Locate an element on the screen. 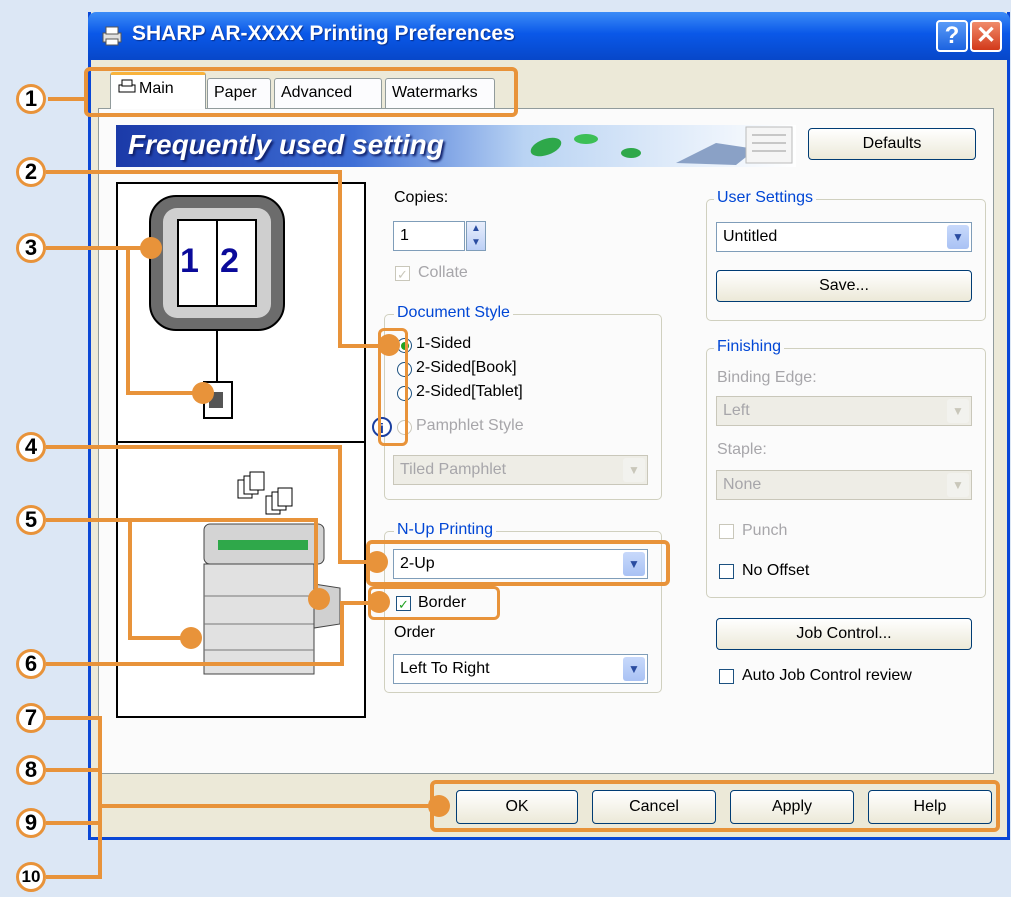 The width and height of the screenshot is (1011, 897). callout-number-9: 9 is located at coordinates (31, 823).